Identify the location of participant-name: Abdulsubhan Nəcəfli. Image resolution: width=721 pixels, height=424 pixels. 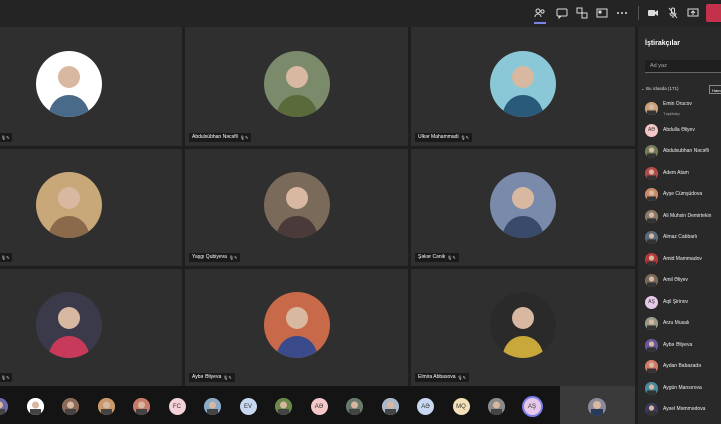
(686, 151).